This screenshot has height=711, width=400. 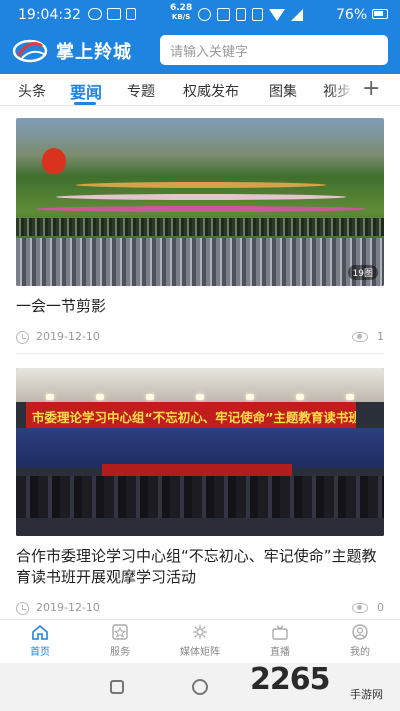 I want to click on nav-media-matrix-label: 媒体矩阵, so click(x=200, y=652).